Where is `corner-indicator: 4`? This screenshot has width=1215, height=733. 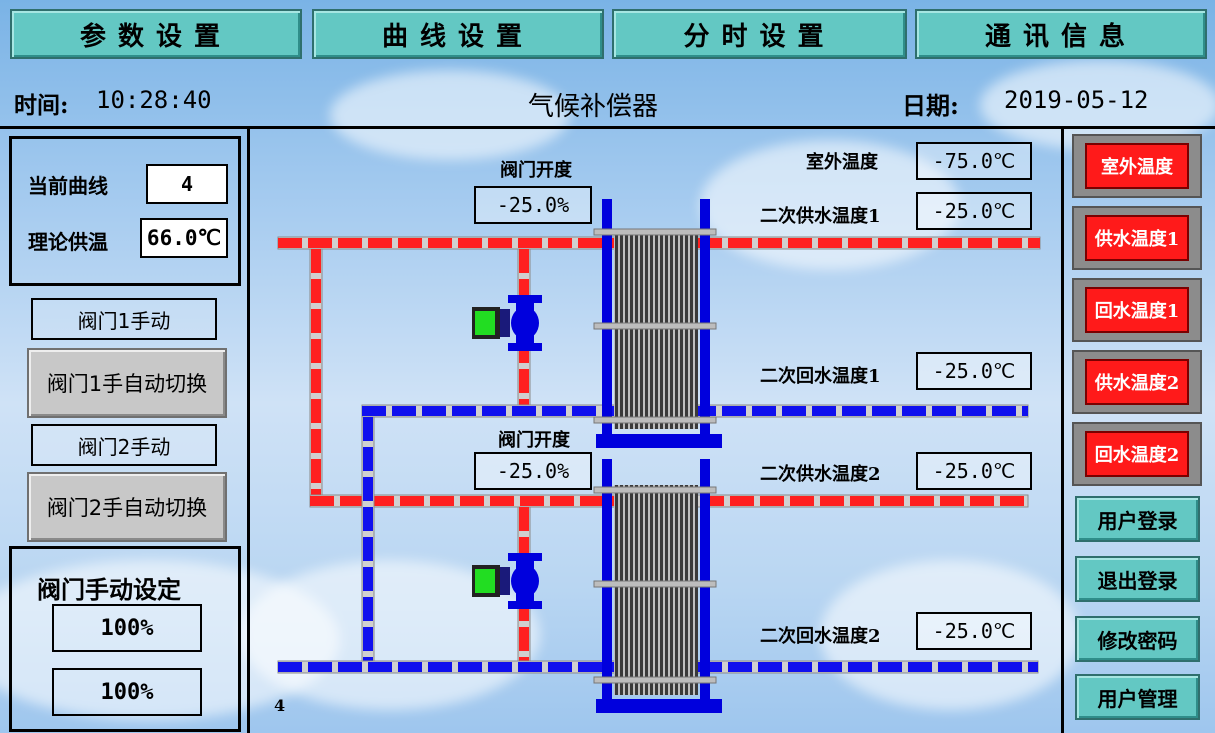 corner-indicator: 4 is located at coordinates (280, 705).